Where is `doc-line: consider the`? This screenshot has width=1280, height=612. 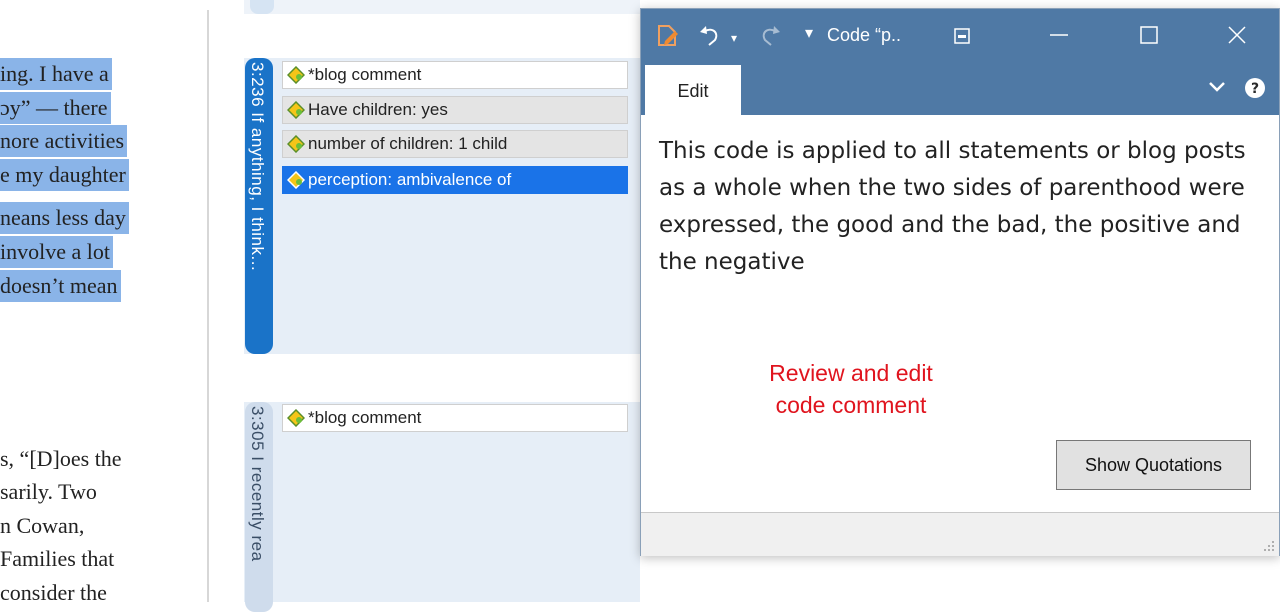 doc-line: consider the is located at coordinates (53, 591).